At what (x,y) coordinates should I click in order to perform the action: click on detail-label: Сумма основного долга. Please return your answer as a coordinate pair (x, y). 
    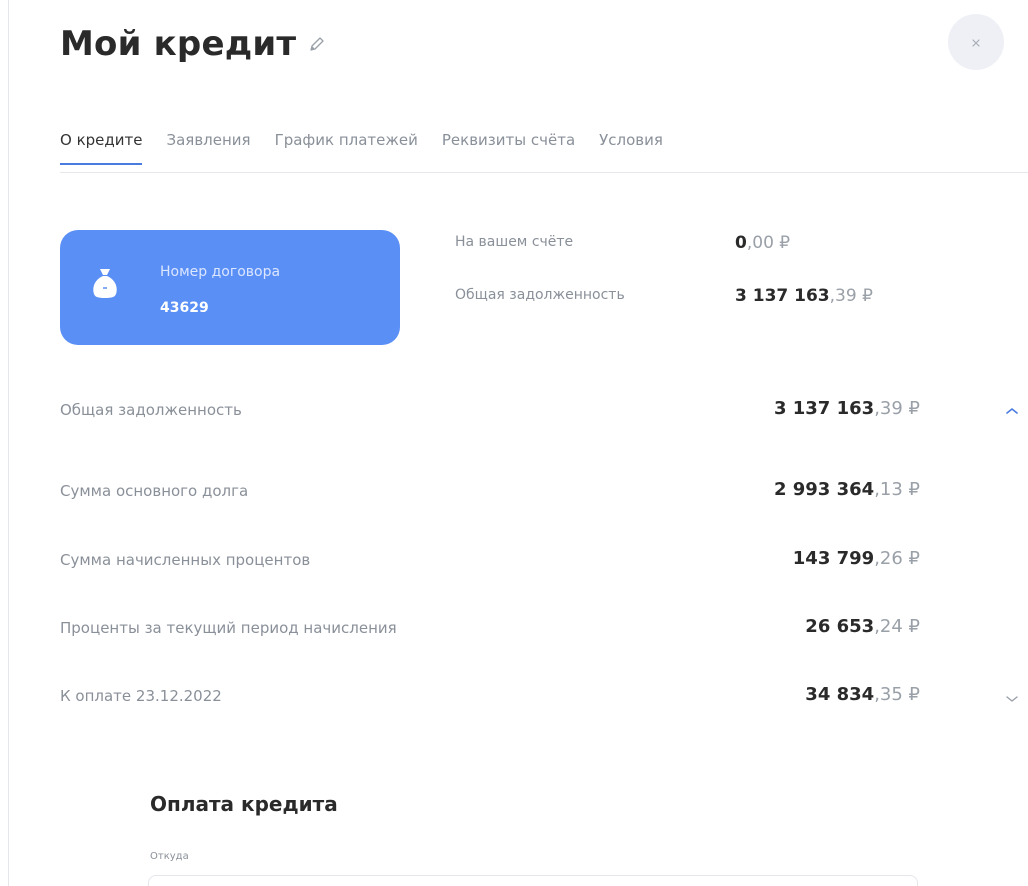
    Looking at the image, I should click on (154, 491).